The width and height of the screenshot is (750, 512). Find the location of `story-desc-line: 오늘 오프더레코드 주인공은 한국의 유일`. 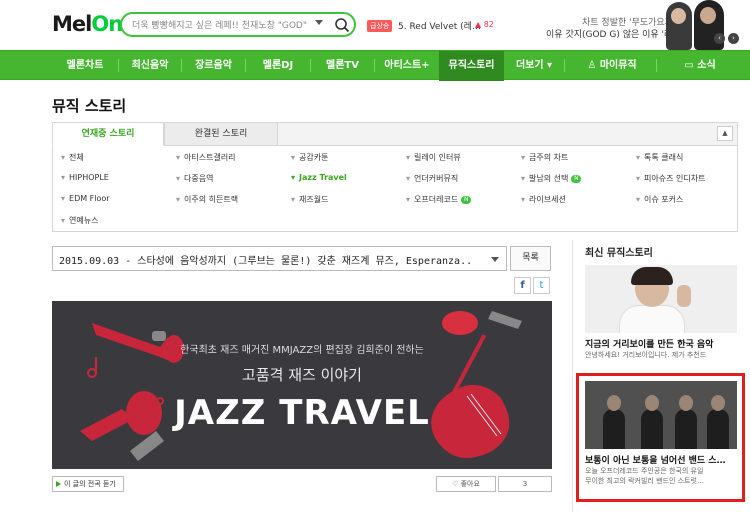

story-desc-line: 오늘 오프더레코드 주인공은 한국의 유일 is located at coordinates (644, 471).